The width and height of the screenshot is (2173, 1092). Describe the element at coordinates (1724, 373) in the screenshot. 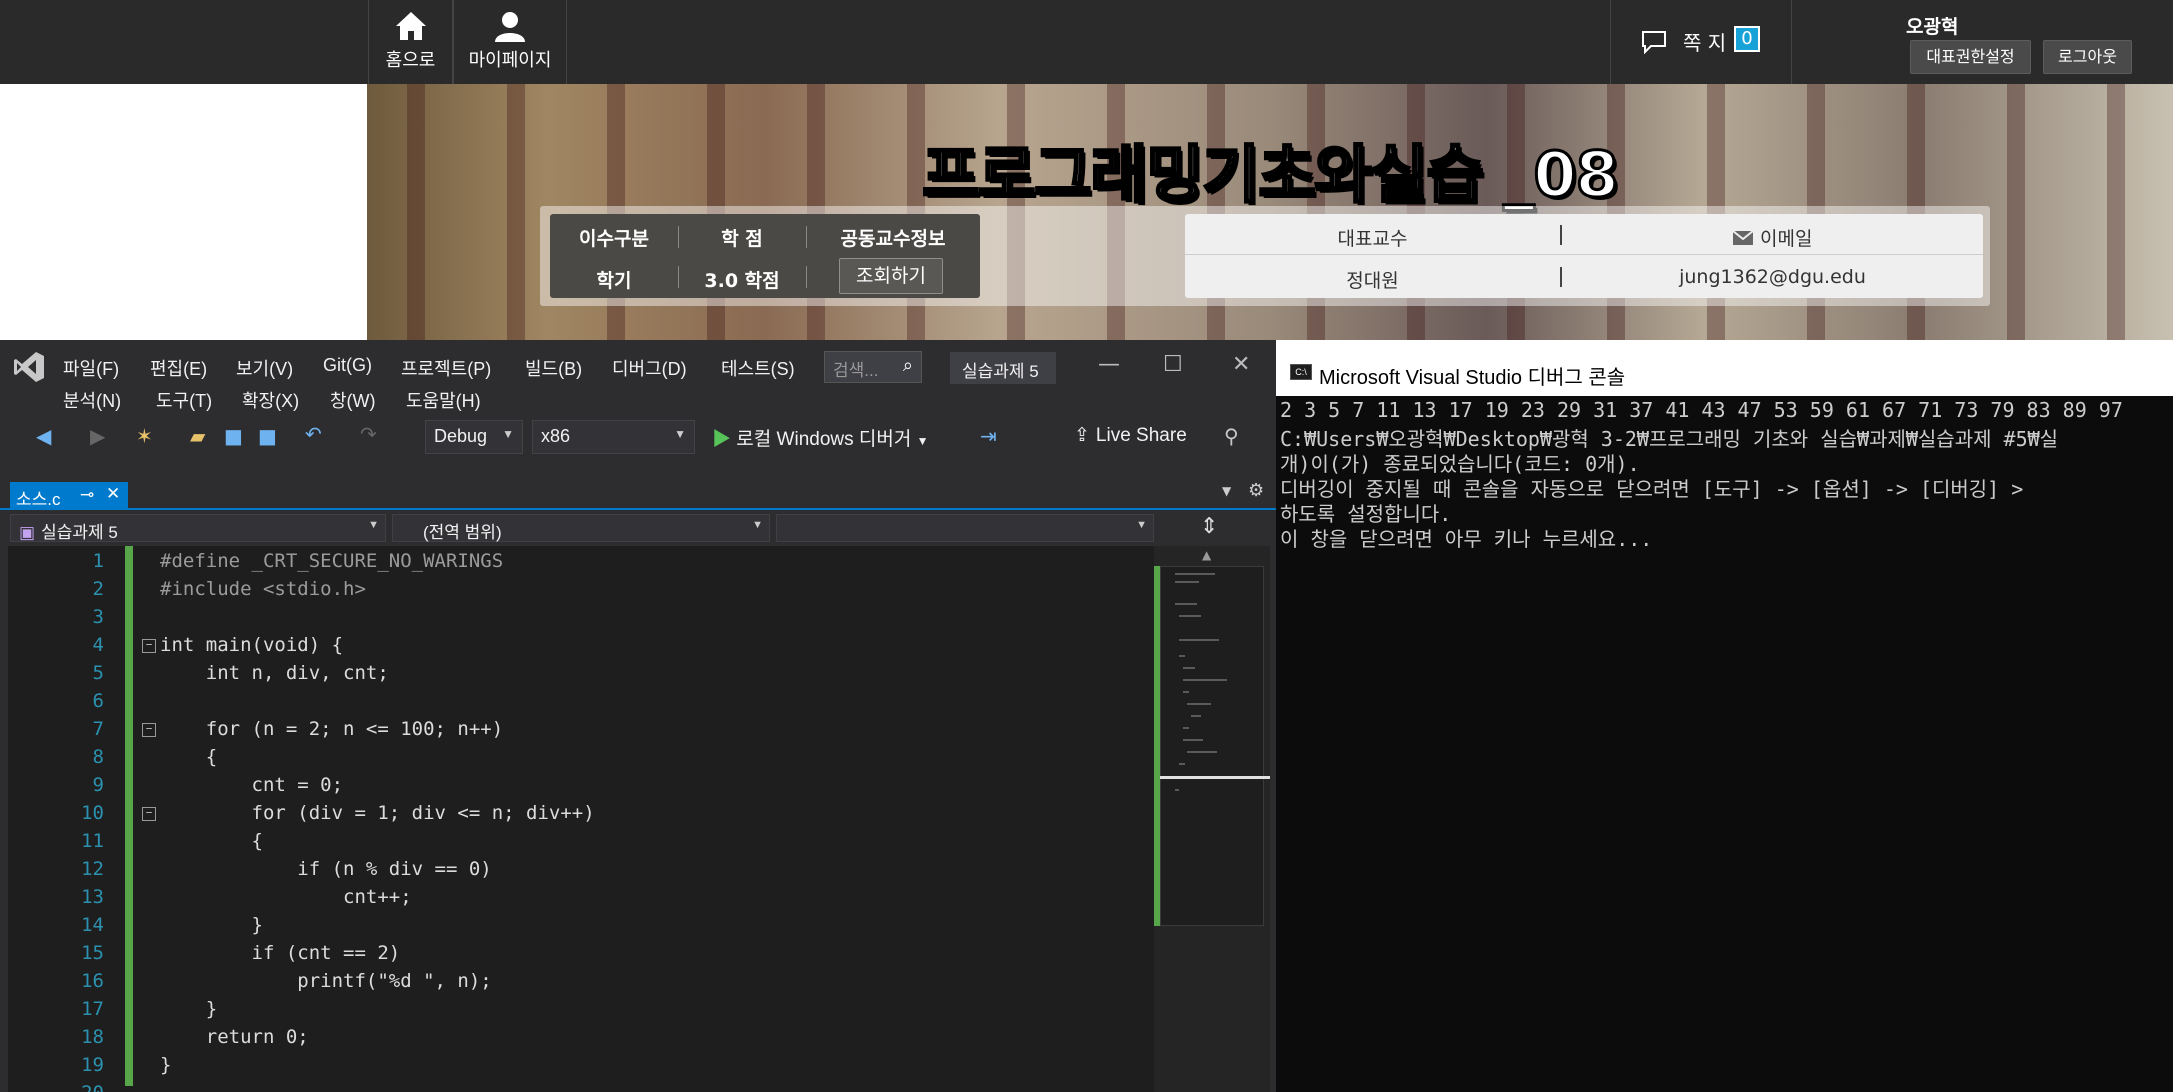

I see `console-title-bar: C:\ Microsoft Visual Studio 디버그 콘솔` at that location.